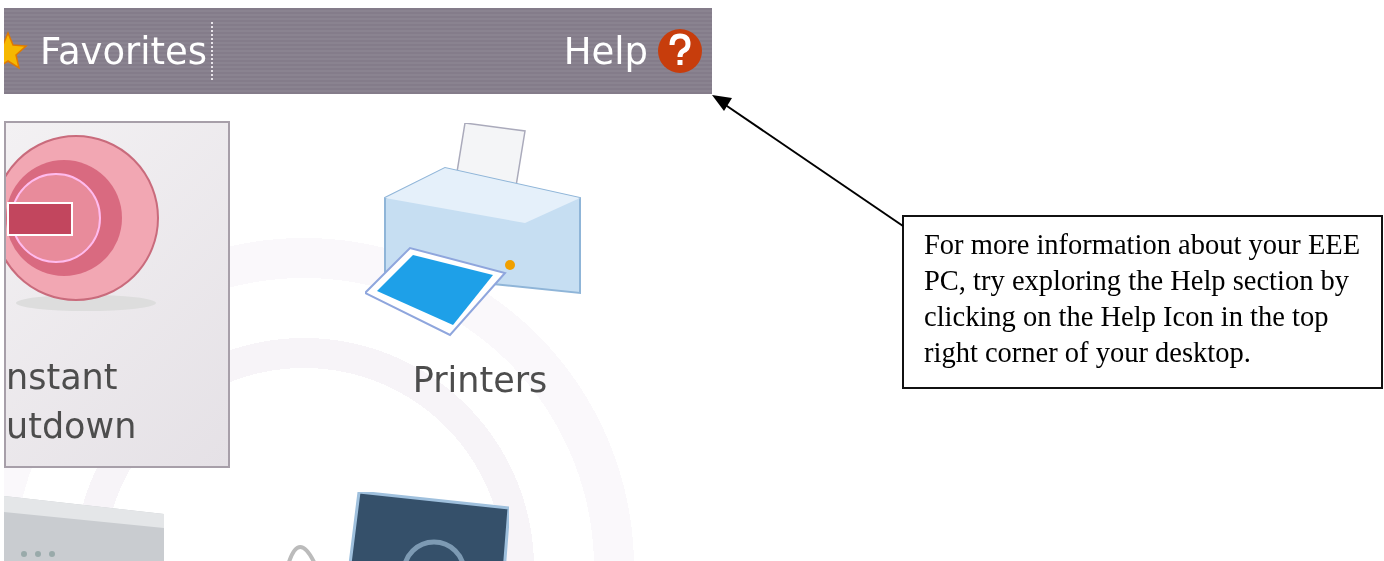  Describe the element at coordinates (680, 51) in the screenshot. I see `help-icon` at that location.